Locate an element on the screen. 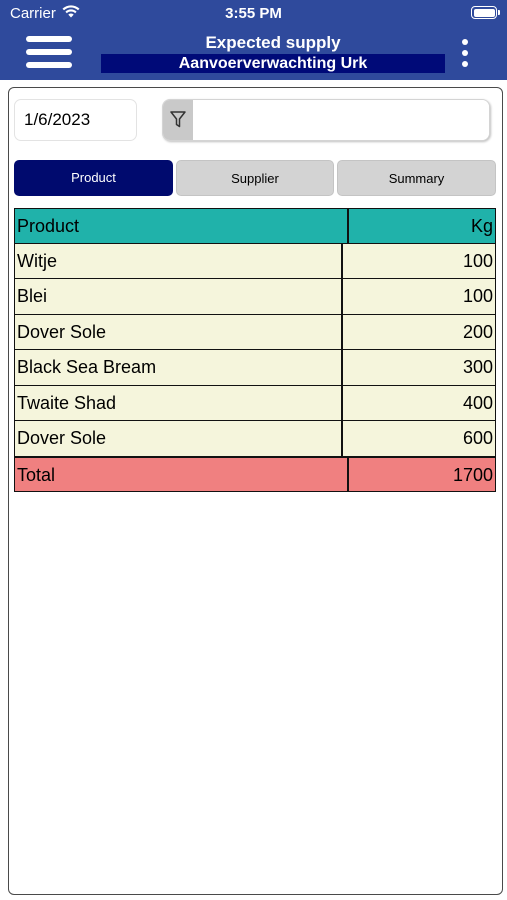  table-row: Twaite Shad 400 is located at coordinates (255, 403).